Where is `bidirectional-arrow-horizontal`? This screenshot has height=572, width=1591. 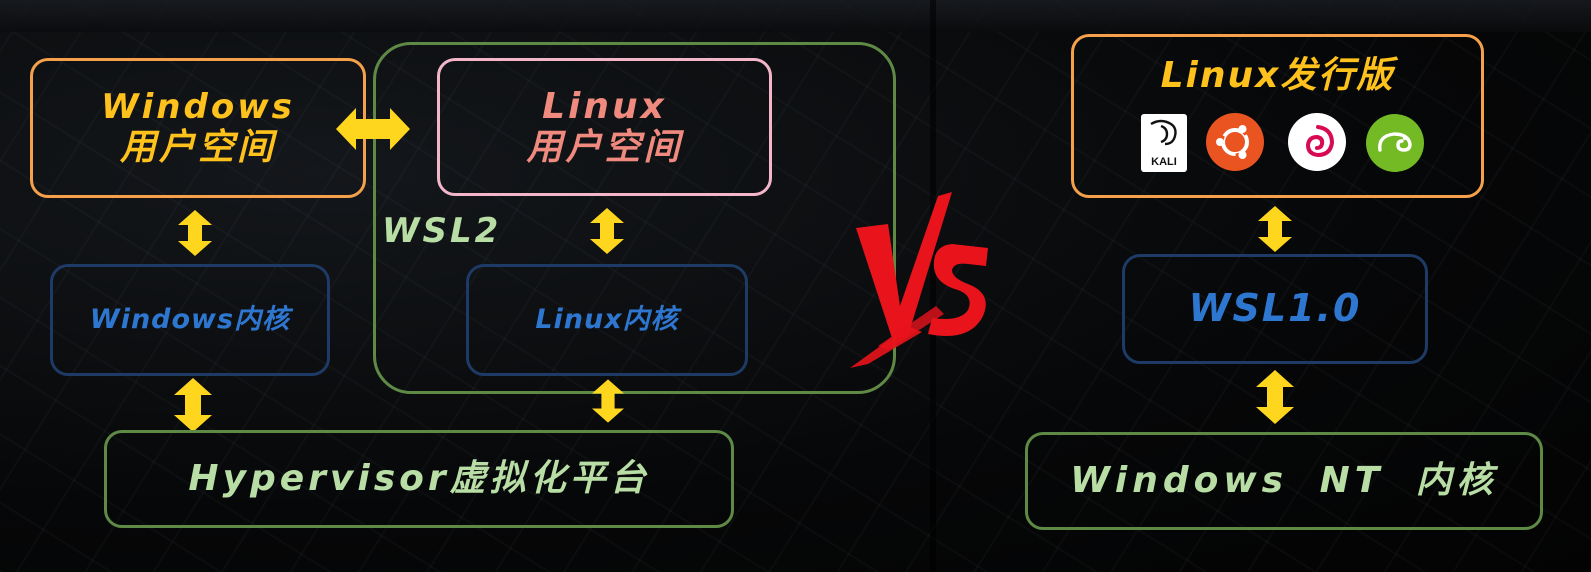 bidirectional-arrow-horizontal is located at coordinates (373, 129).